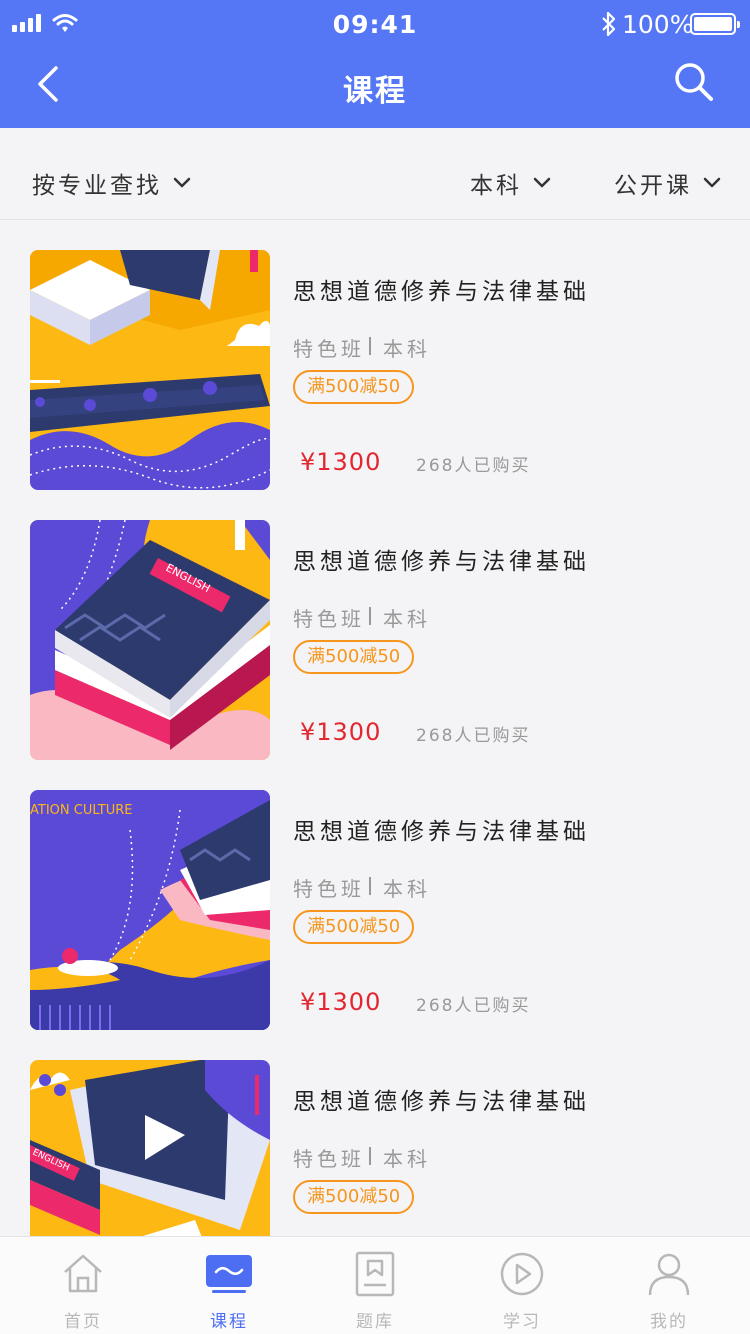  I want to click on tab-bar: 首页 课程 题库 学习 我的, so click(375, 1285).